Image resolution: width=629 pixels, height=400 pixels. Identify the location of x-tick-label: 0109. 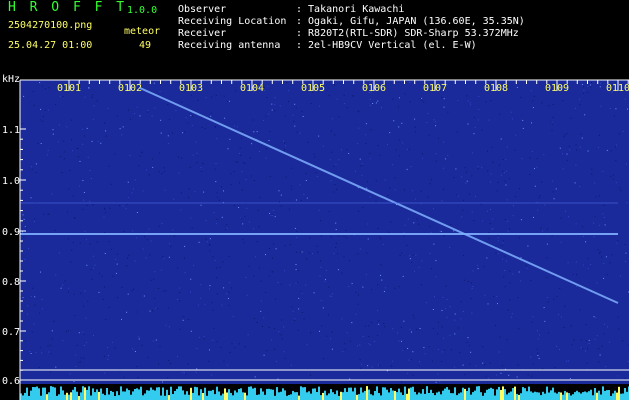
(557, 88).